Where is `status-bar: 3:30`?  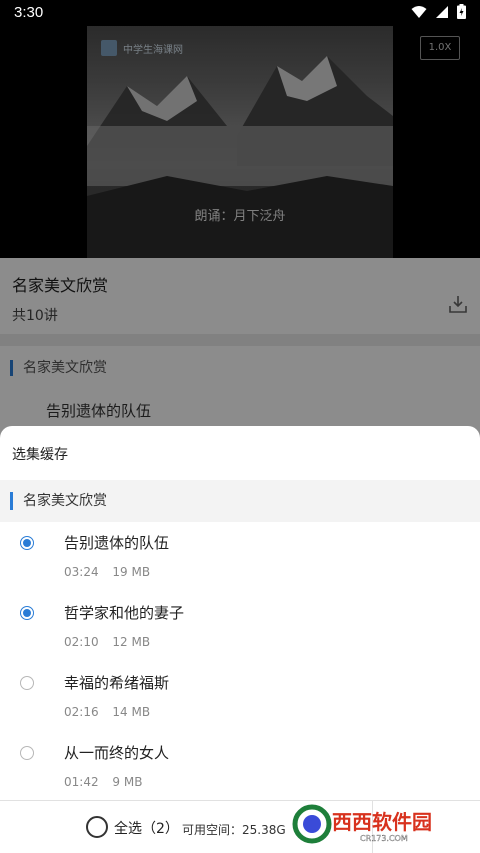
status-bar: 3:30 is located at coordinates (240, 13).